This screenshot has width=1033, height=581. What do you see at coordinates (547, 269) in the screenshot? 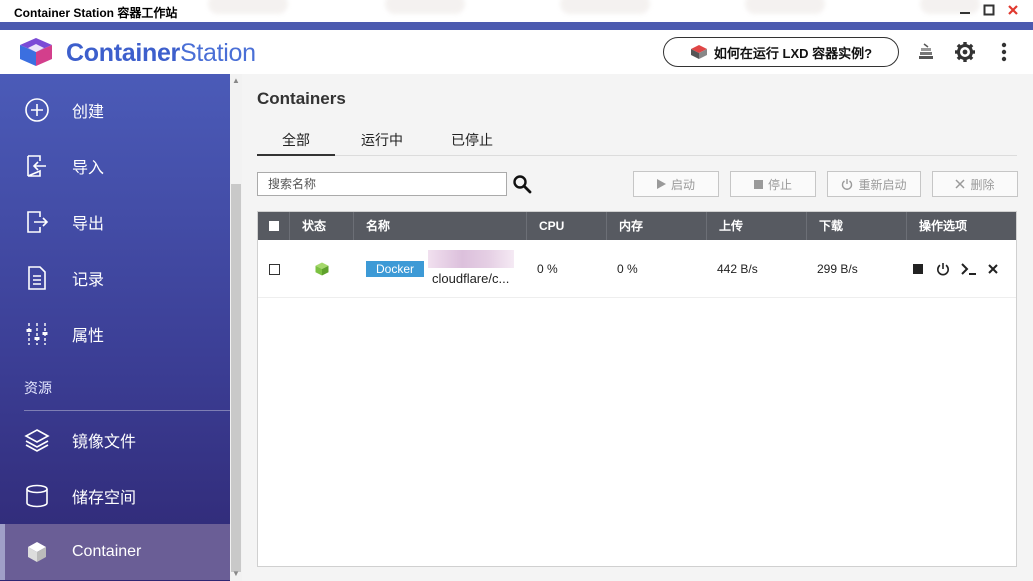
I see `cpu-value: 0 %` at bounding box center [547, 269].